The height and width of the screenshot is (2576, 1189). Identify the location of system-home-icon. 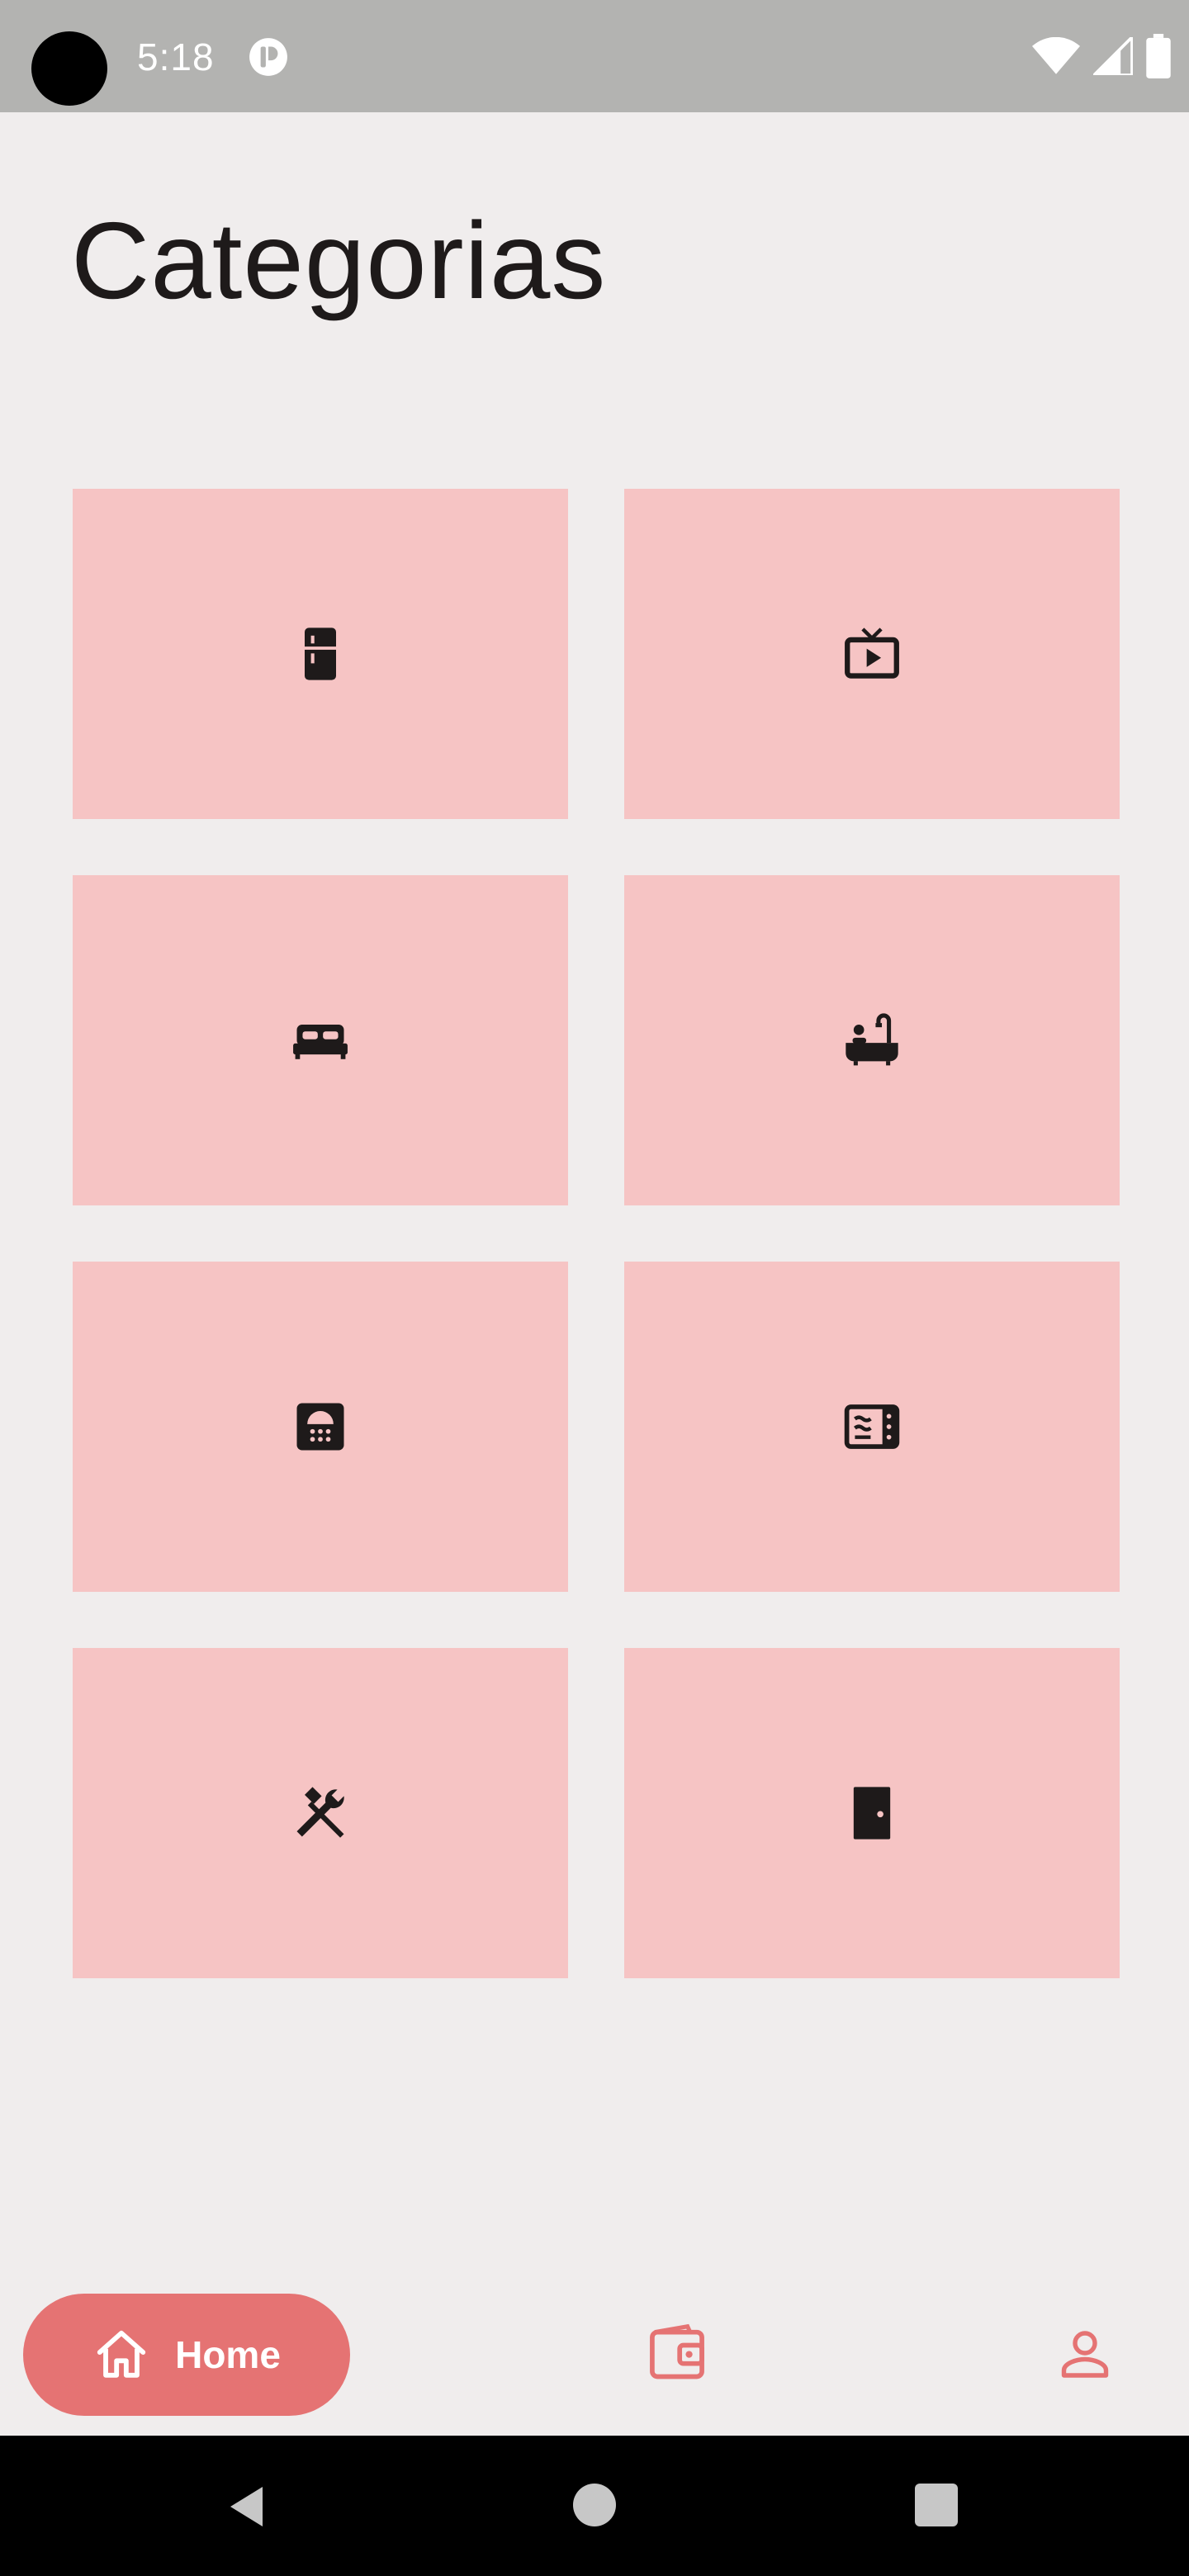
(594, 2505).